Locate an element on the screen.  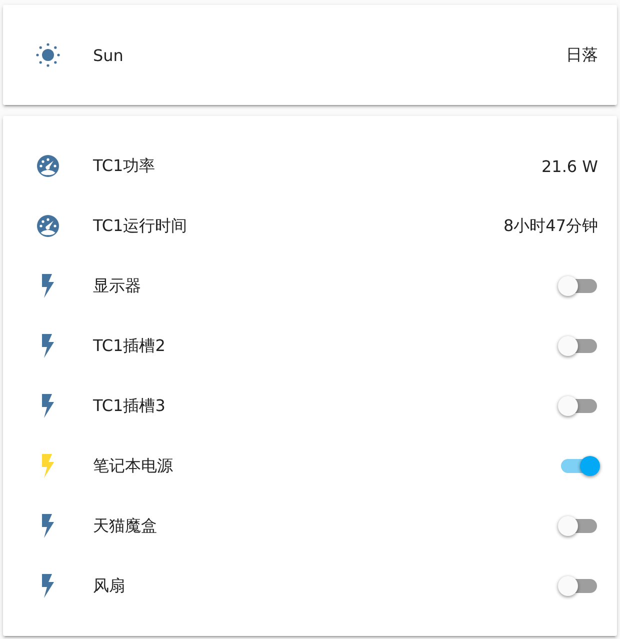
entity-name: TC1插槽3 is located at coordinates (129, 406).